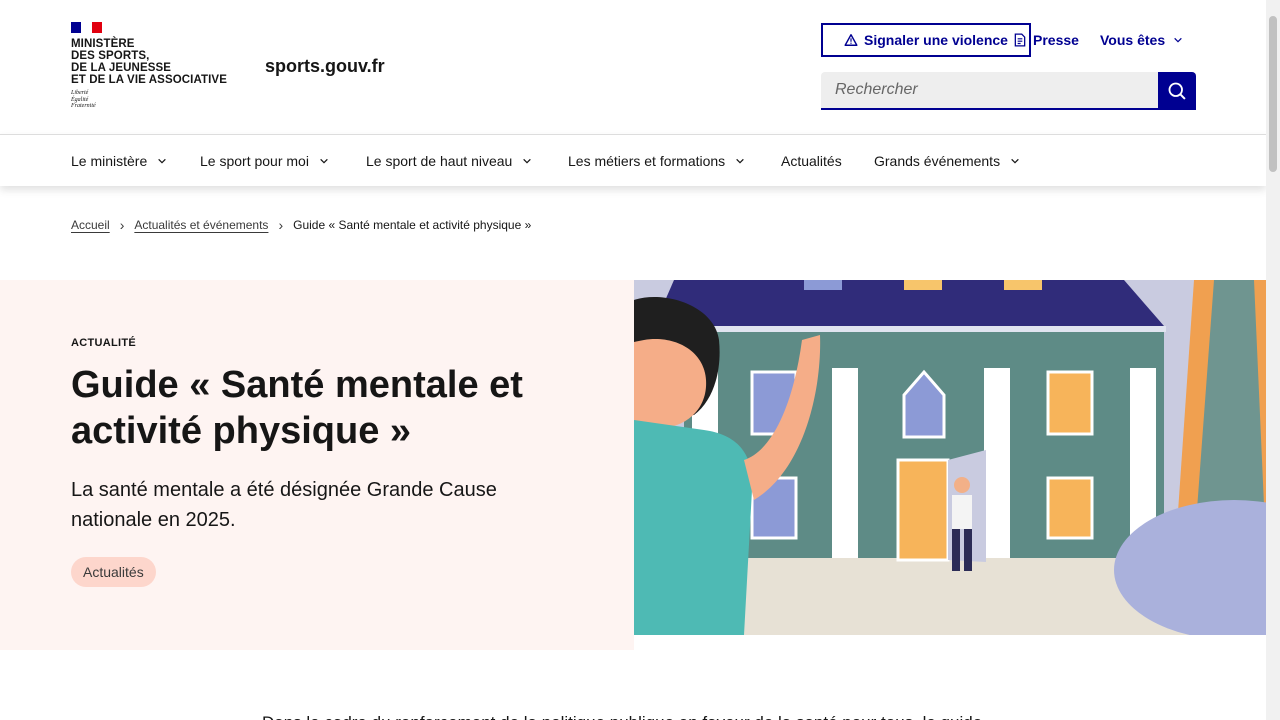 The width and height of the screenshot is (1280, 720). I want to click on ministry-line: DES SPORTS,, so click(110, 56).